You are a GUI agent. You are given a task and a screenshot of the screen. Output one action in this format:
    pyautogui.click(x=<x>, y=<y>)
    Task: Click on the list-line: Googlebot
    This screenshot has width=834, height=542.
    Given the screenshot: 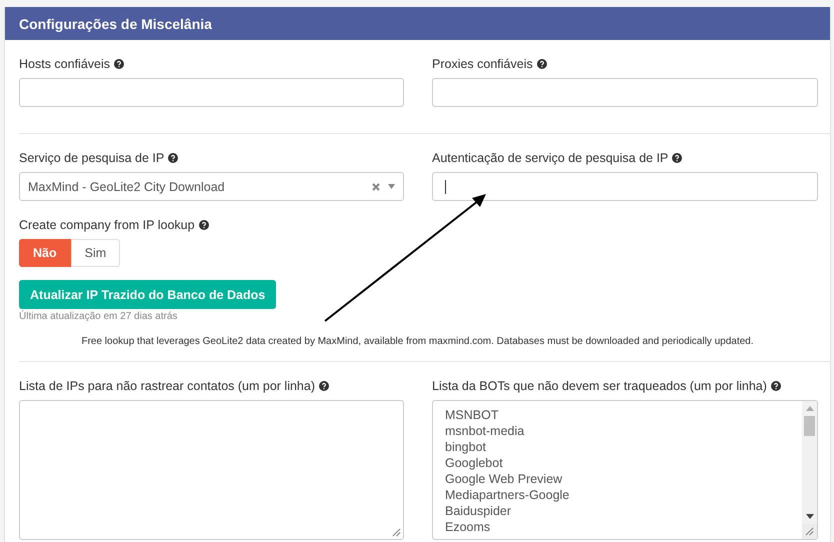 What is the action you would take?
    pyautogui.click(x=474, y=463)
    